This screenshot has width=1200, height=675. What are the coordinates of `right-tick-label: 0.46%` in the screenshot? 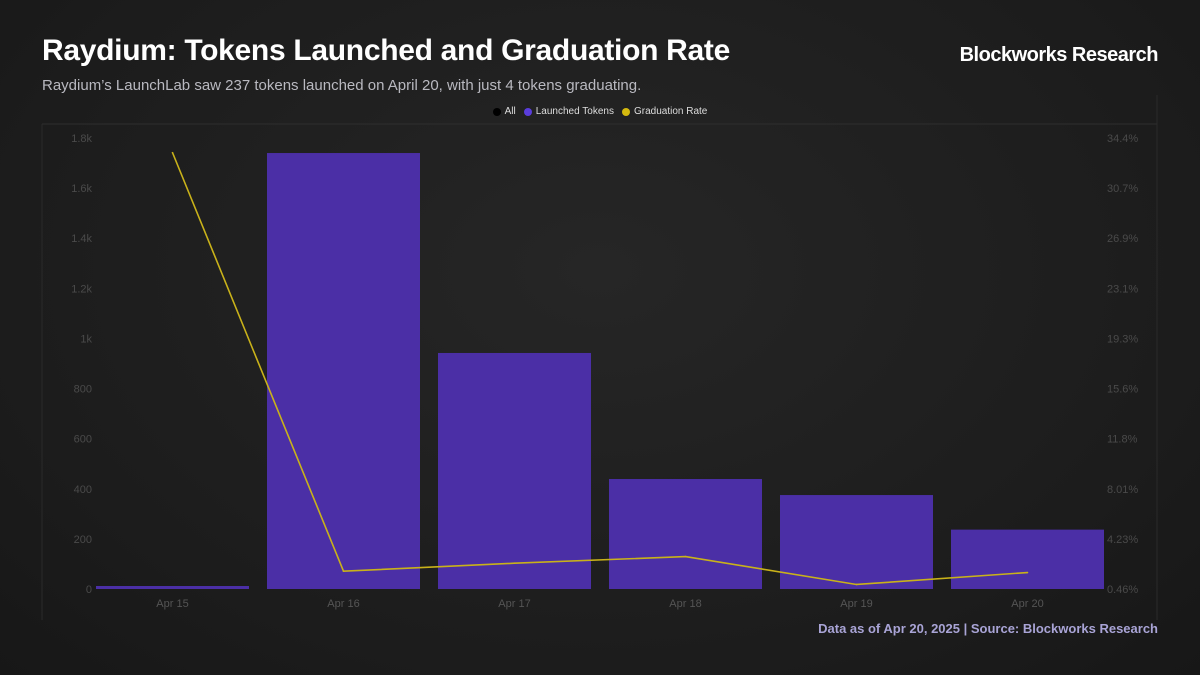 It's located at (1122, 590).